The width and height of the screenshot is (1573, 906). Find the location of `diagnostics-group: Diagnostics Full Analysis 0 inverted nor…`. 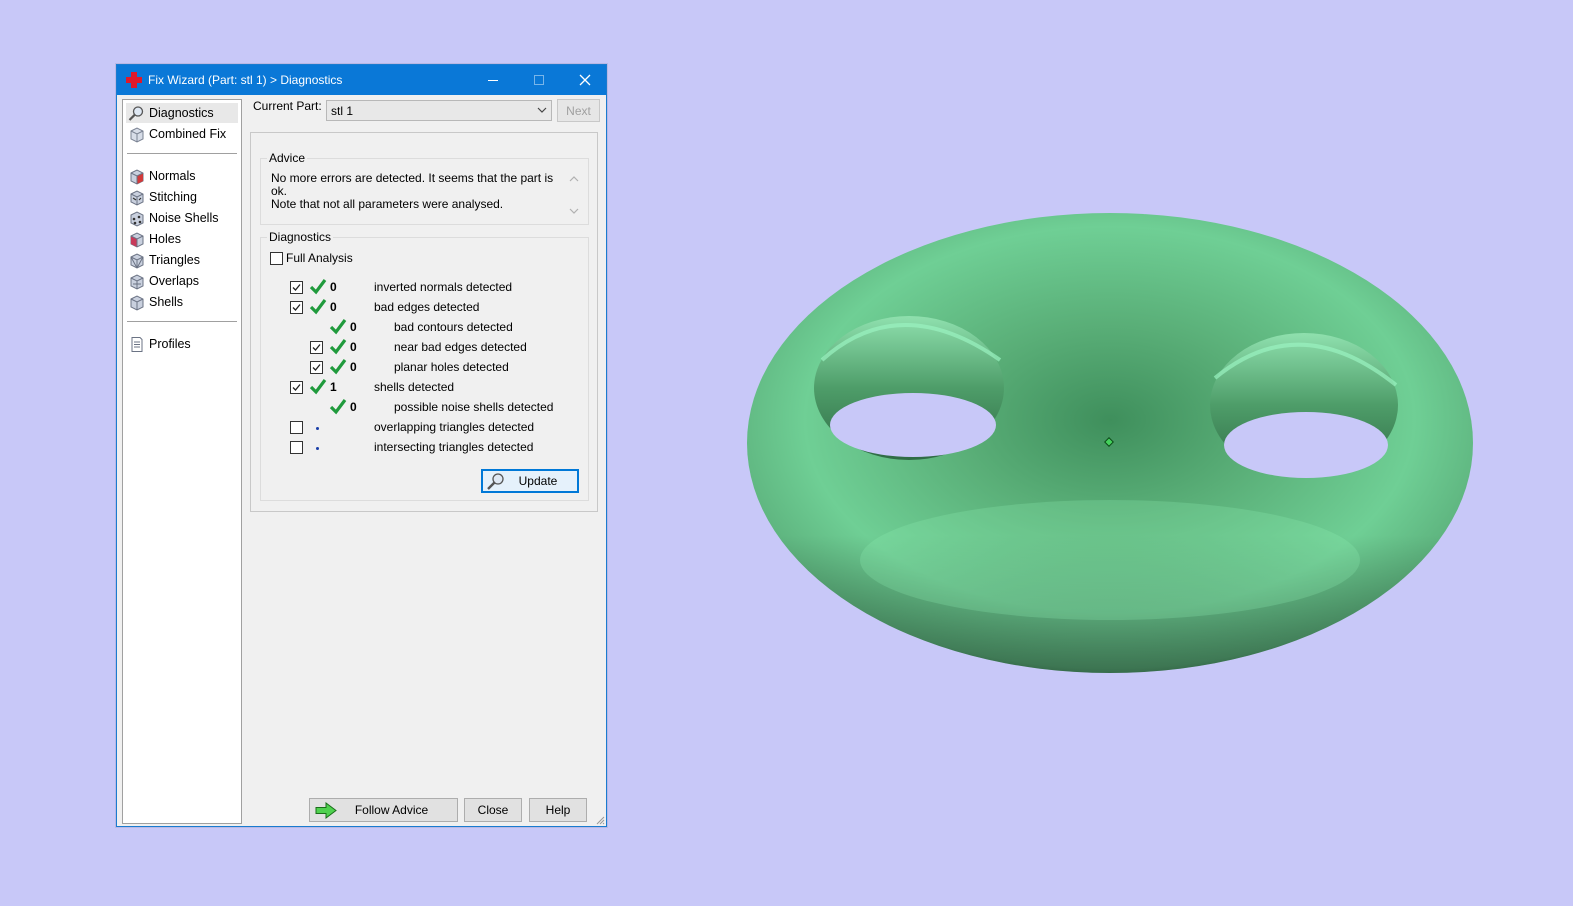

diagnostics-group: Diagnostics Full Analysis 0 inverted nor… is located at coordinates (424, 365).